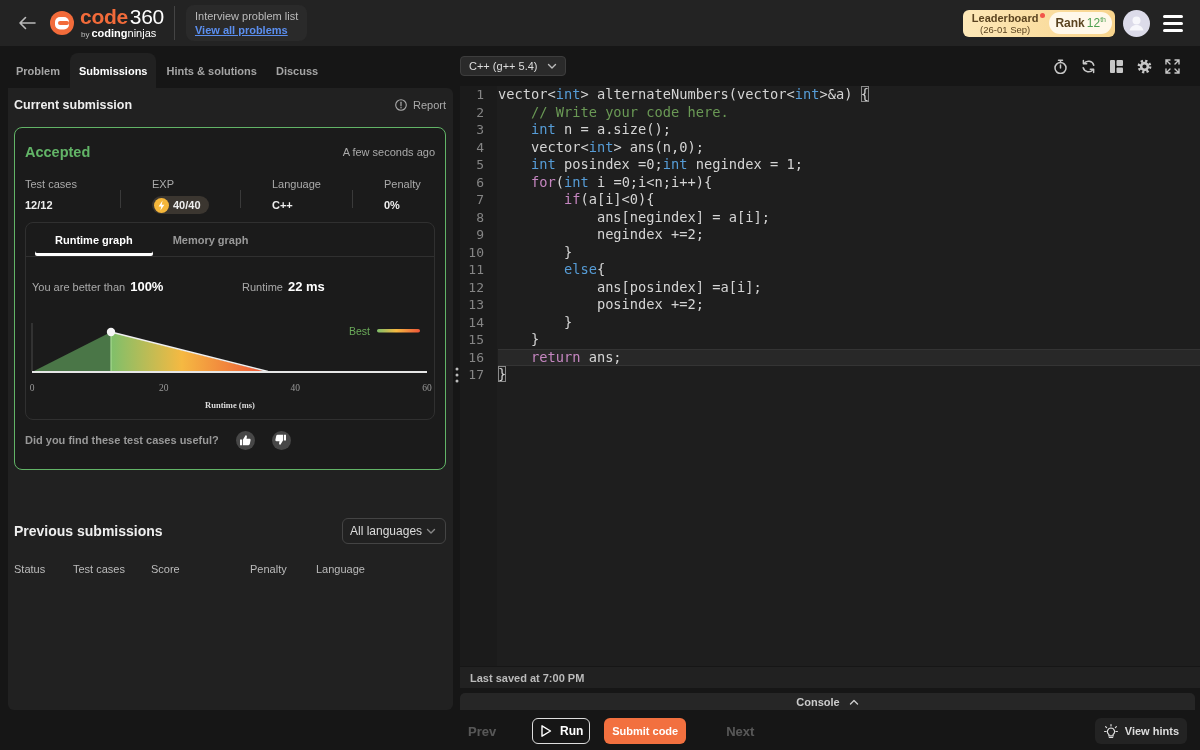 This screenshot has width=1200, height=750. I want to click on code-line: ans[posindex] =a[i];, so click(678, 287).